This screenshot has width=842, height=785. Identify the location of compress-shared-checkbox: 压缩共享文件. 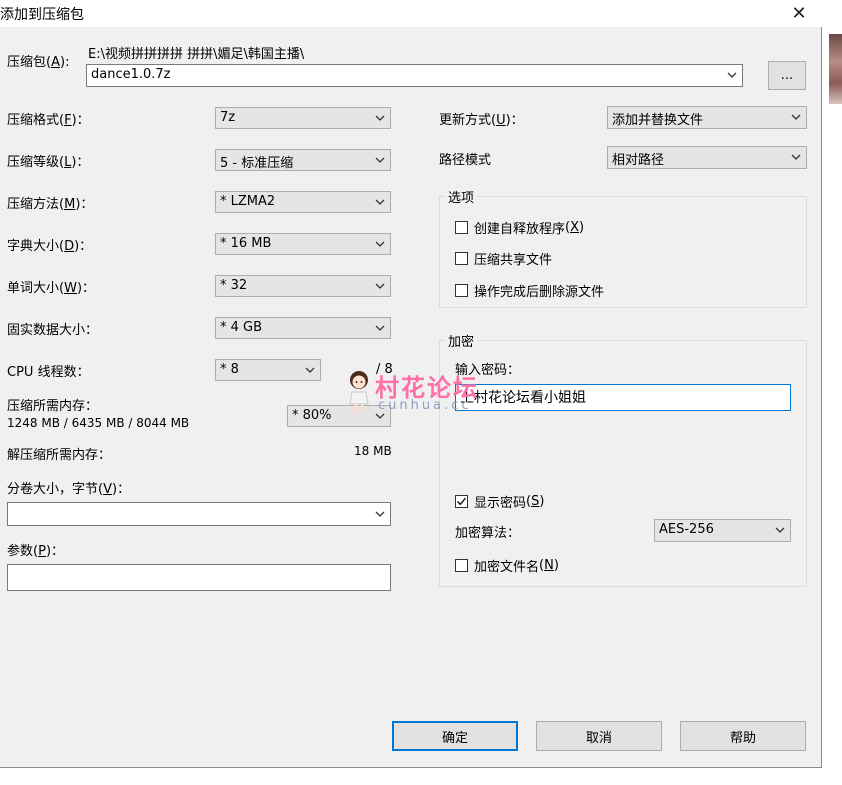
(503, 258).